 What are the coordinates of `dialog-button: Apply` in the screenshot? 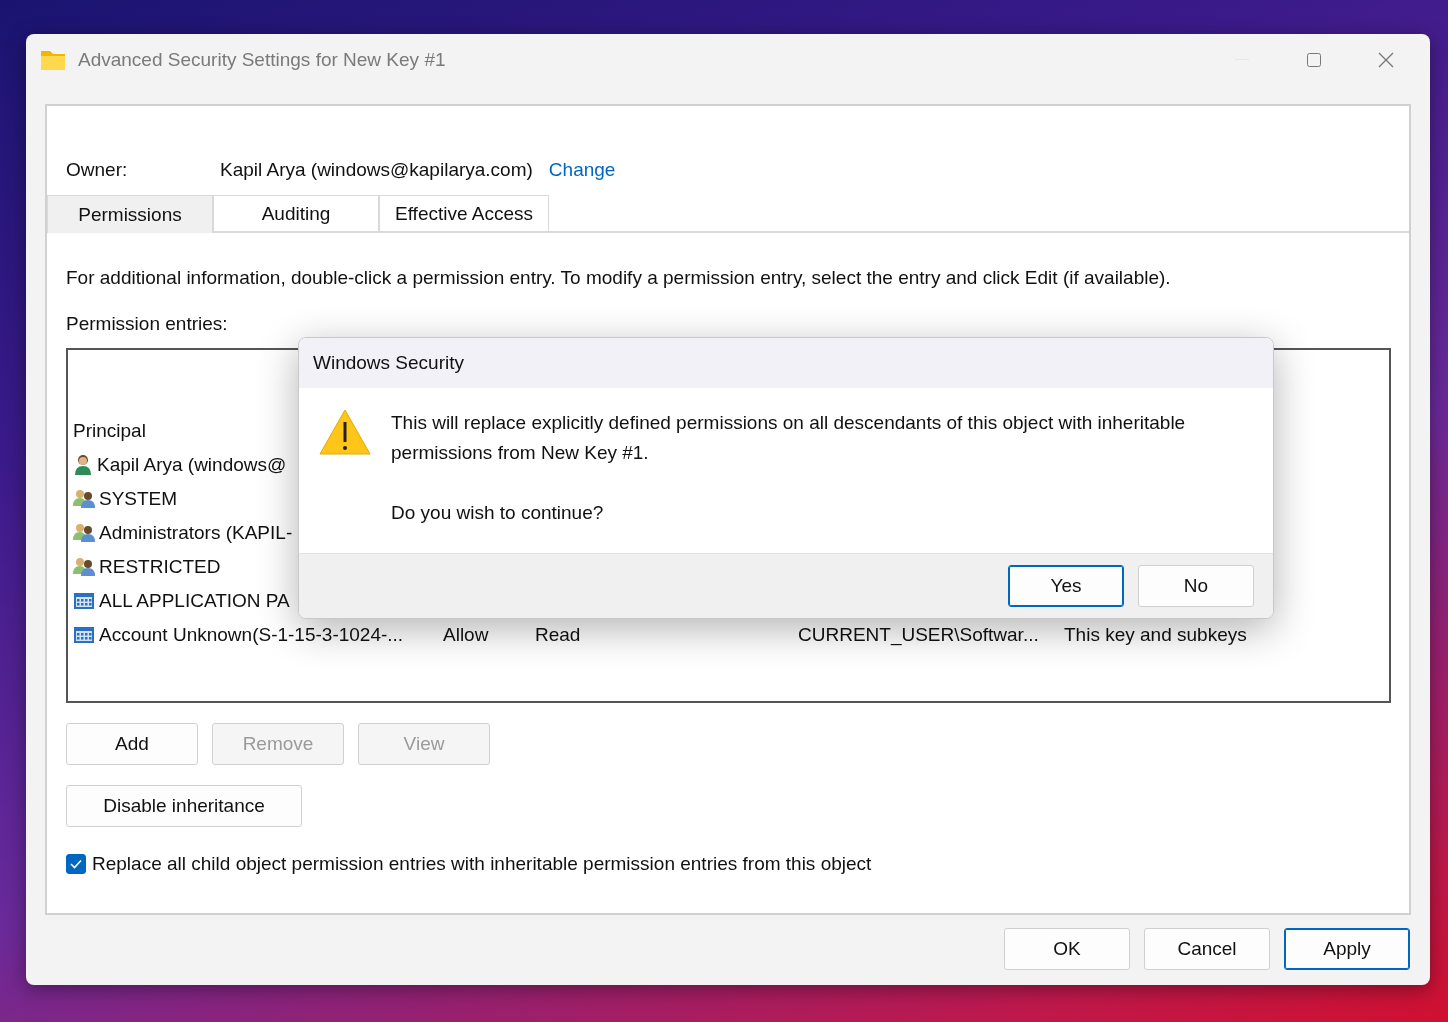 It's located at (1347, 949).